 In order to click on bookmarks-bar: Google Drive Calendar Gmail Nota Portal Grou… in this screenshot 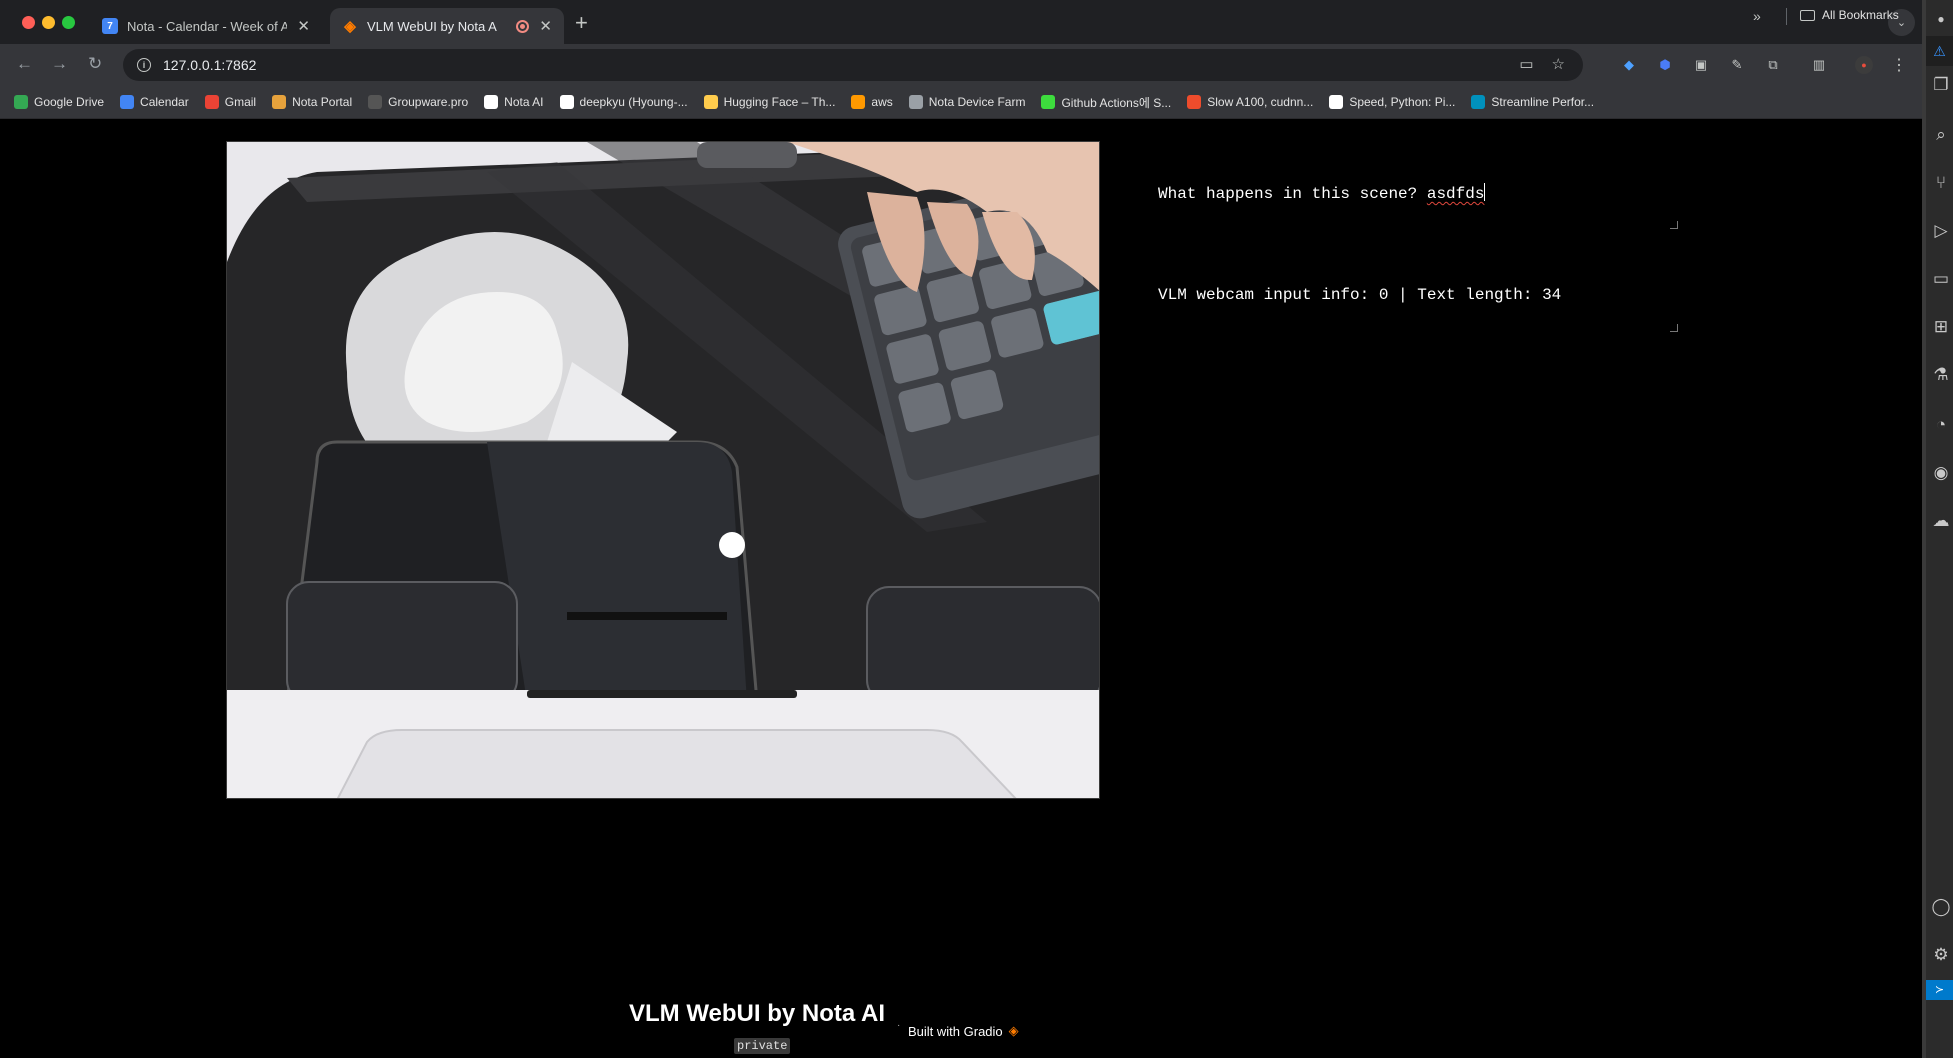, I will do `click(961, 102)`.